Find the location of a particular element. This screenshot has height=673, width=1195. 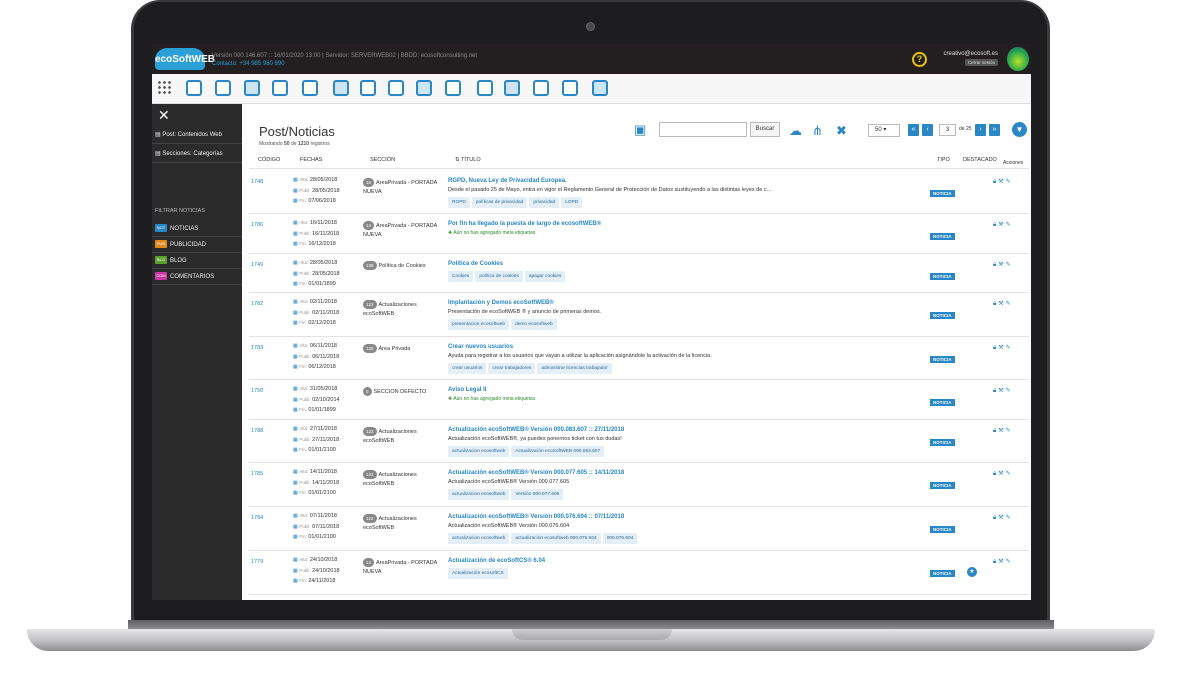

calendar-check-icon is located at coordinates (396, 88).